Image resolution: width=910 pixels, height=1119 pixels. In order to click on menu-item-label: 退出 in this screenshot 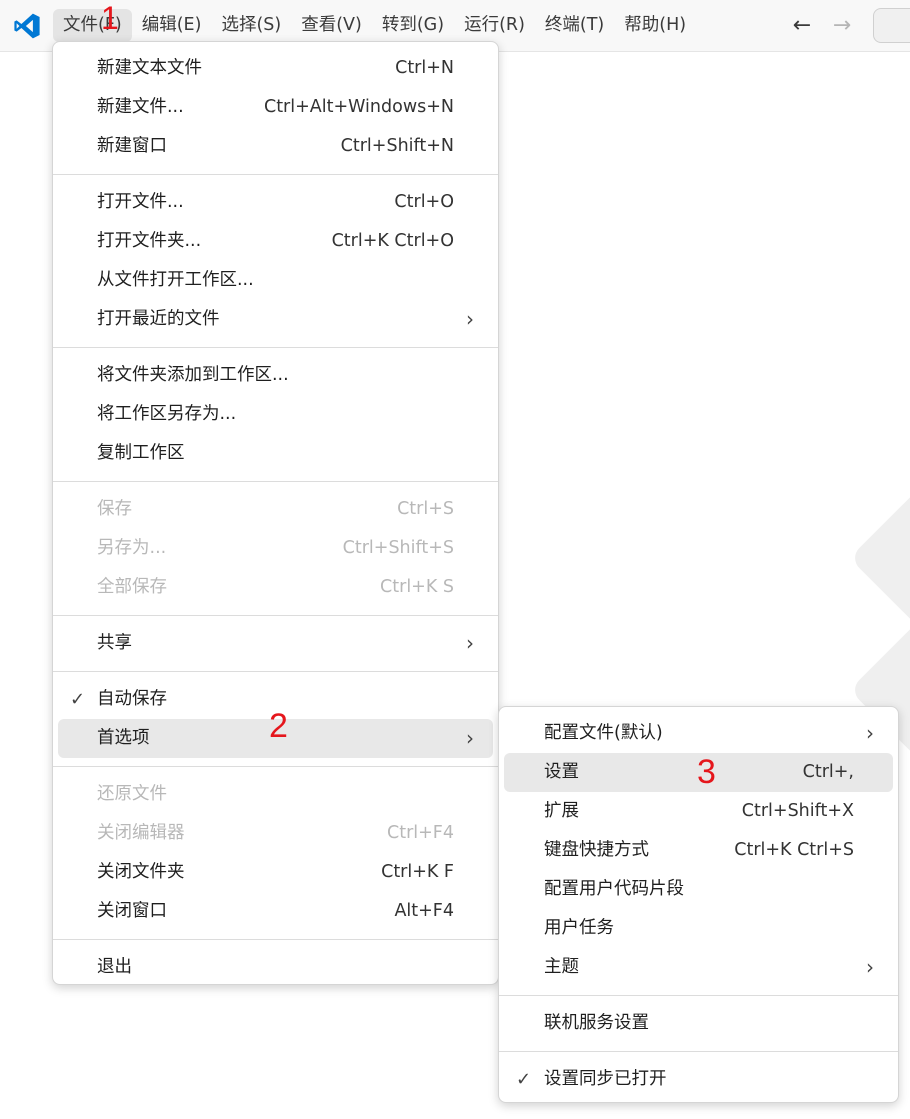, I will do `click(114, 967)`.